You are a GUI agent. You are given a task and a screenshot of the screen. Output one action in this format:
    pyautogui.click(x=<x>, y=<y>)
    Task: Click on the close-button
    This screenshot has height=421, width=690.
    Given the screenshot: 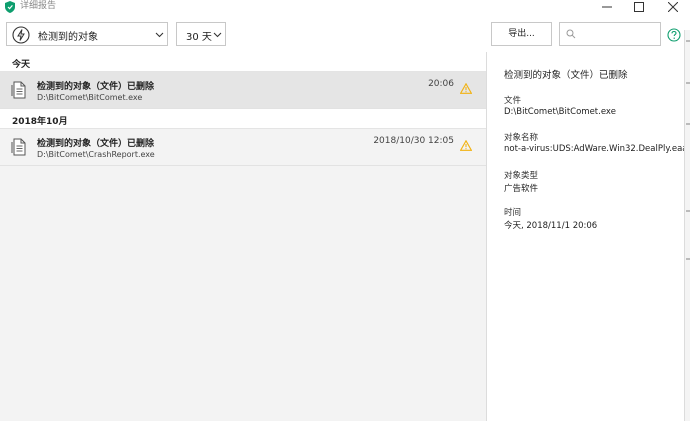 What is the action you would take?
    pyautogui.click(x=673, y=7)
    